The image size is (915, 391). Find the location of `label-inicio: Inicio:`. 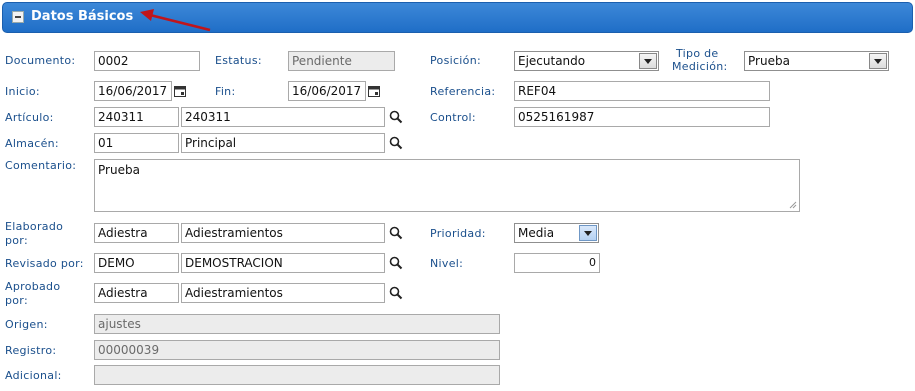

label-inicio: Inicio: is located at coordinates (22, 91).